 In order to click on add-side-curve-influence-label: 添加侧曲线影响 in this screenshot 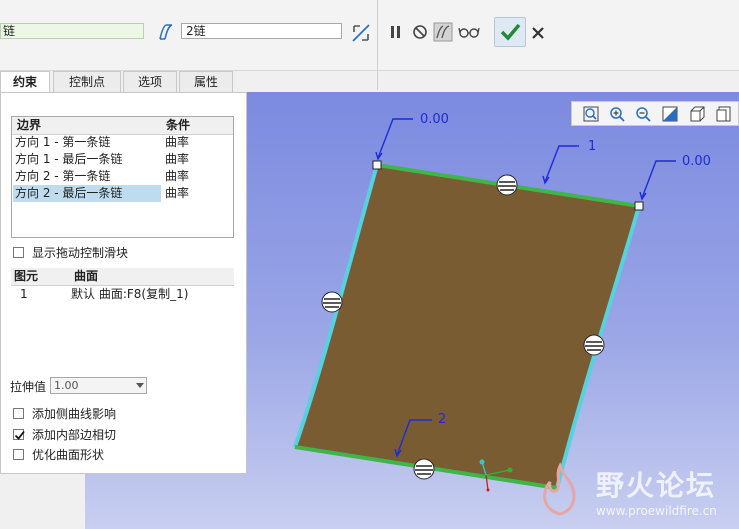, I will do `click(74, 414)`.